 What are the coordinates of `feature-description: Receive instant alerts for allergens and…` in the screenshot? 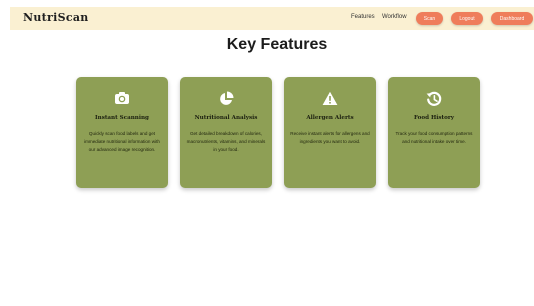 It's located at (330, 138).